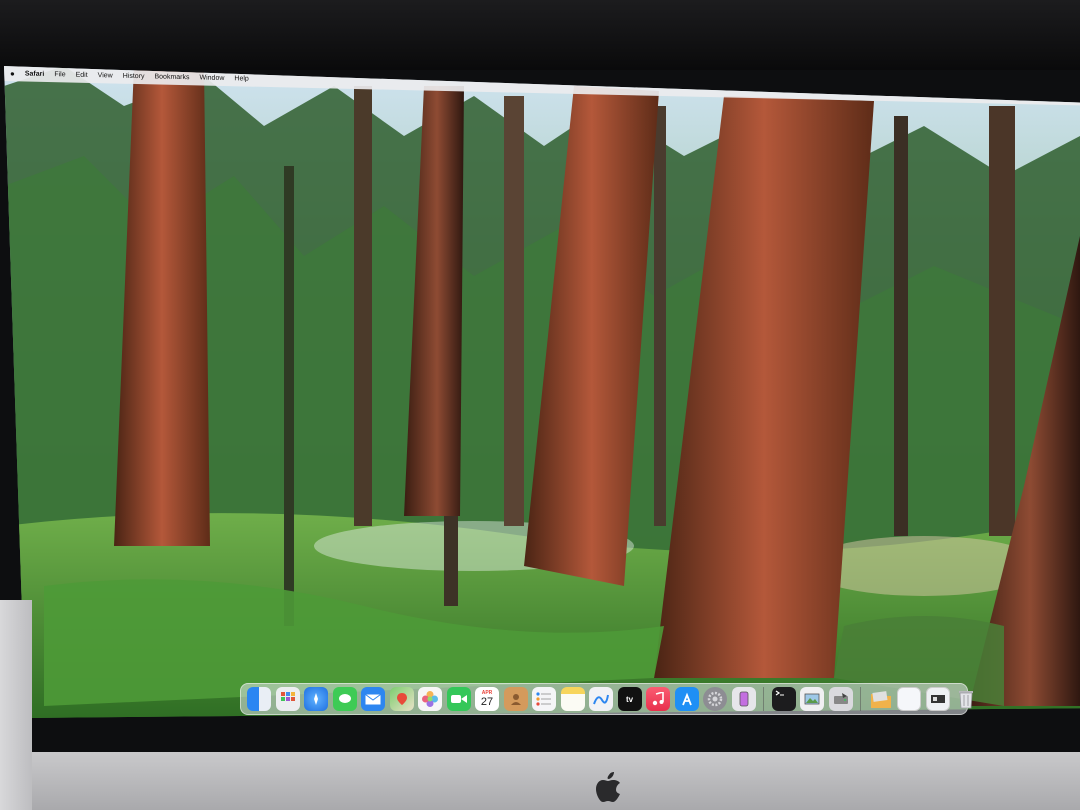 This screenshot has width=1080, height=810. I want to click on music-icon, so click(658, 699).